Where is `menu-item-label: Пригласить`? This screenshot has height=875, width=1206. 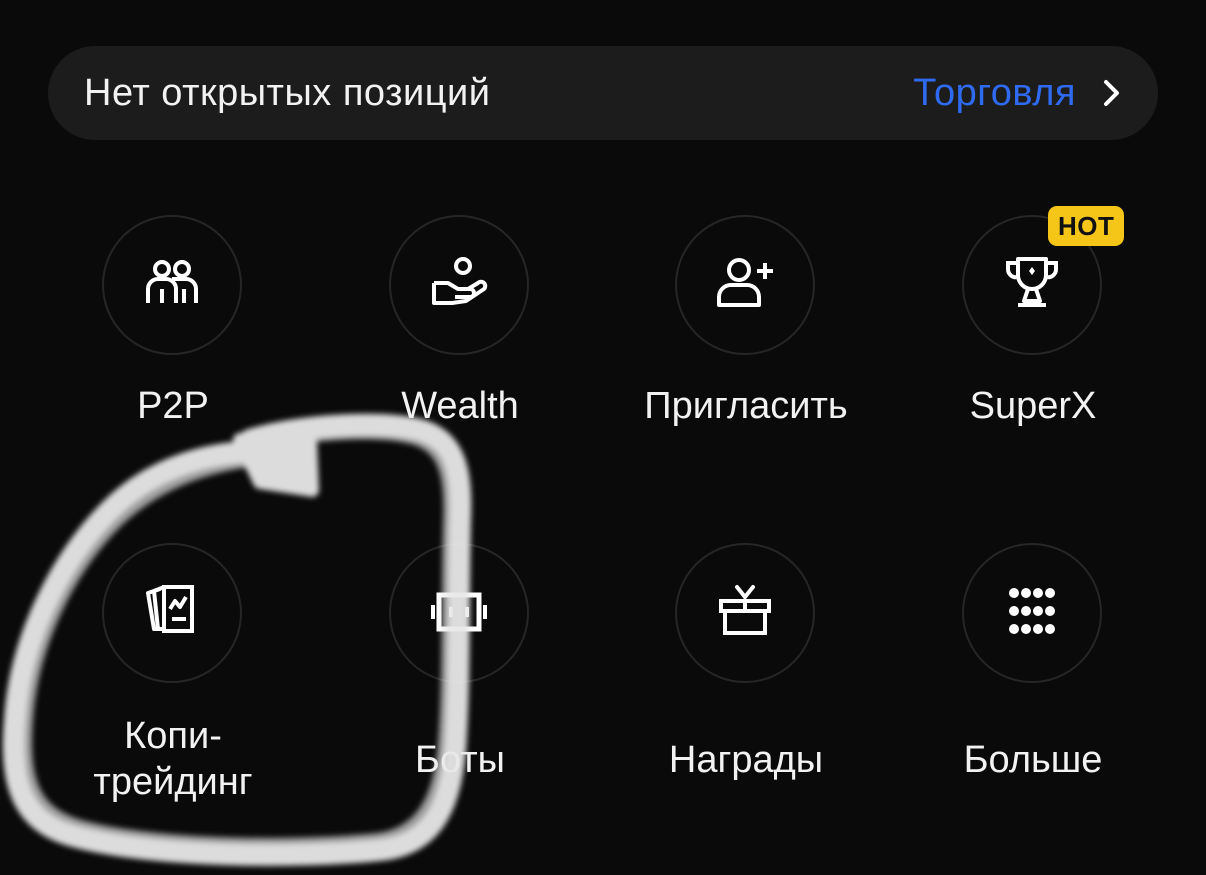
menu-item-label: Пригласить is located at coordinates (746, 406).